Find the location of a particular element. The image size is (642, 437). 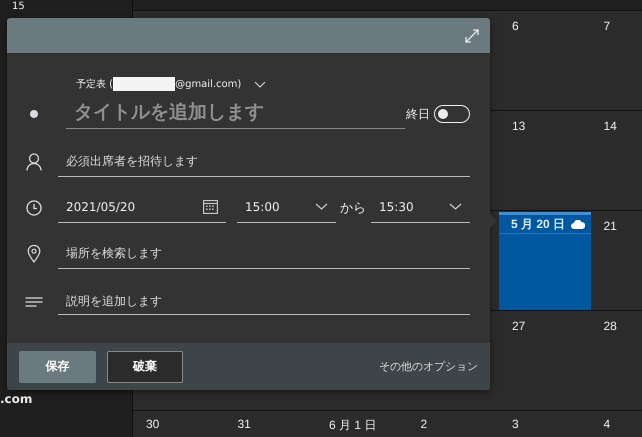

day-label: 14 is located at coordinates (610, 126).